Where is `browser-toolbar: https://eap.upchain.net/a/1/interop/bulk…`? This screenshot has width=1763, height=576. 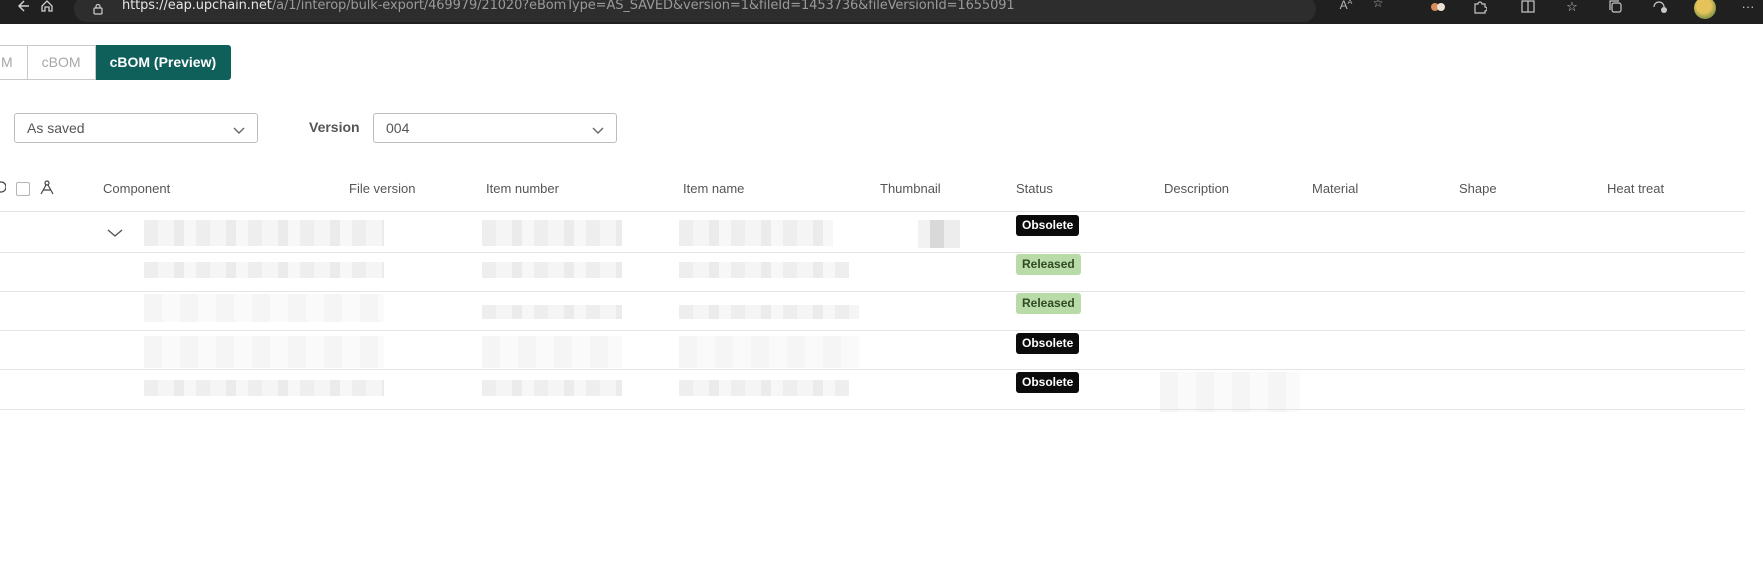 browser-toolbar: https://eap.upchain.net/a/1/interop/bulk… is located at coordinates (881, 12).